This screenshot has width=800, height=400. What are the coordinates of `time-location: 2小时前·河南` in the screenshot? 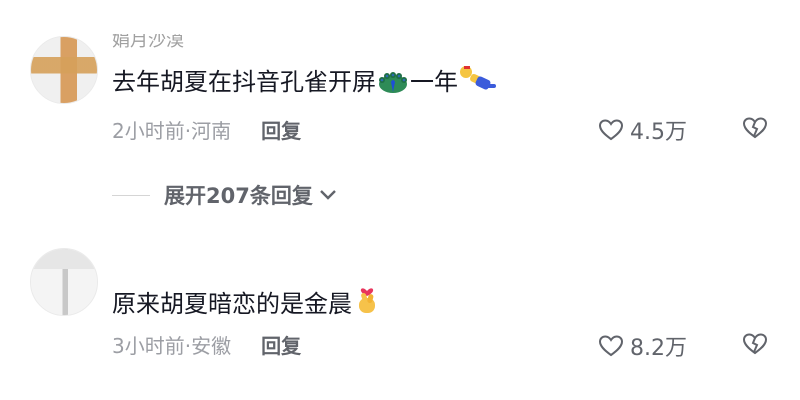 It's located at (172, 131).